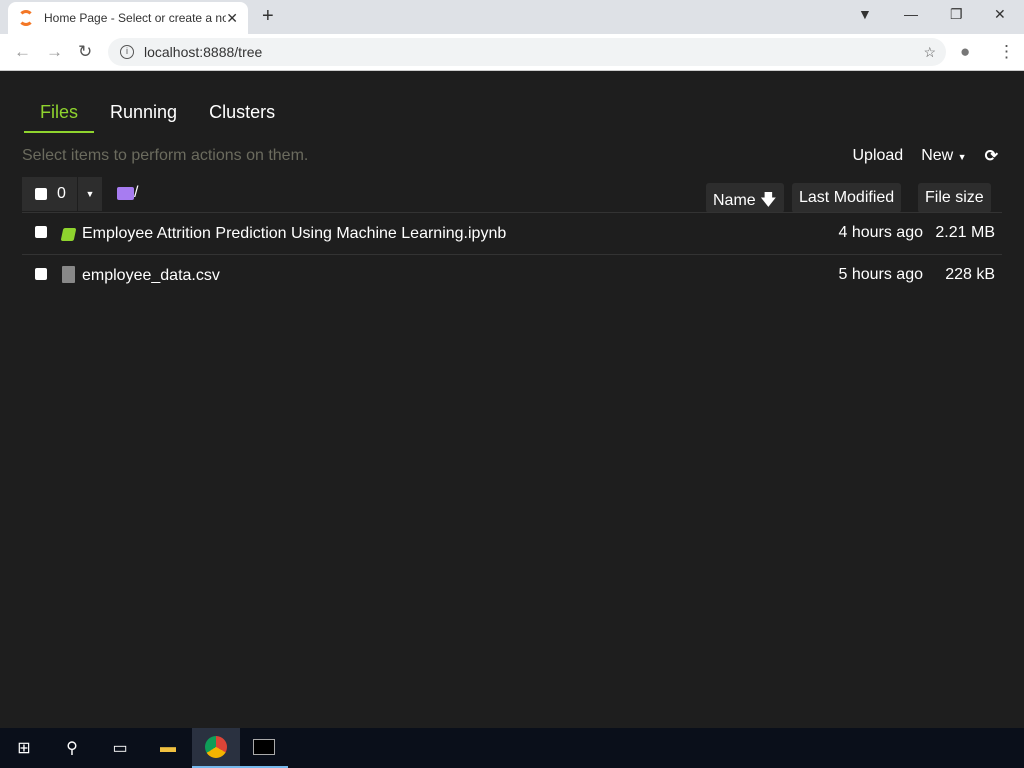 The height and width of the screenshot is (768, 1024). Describe the element at coordinates (991, 156) in the screenshot. I see `refresh-icon: ⟳` at that location.